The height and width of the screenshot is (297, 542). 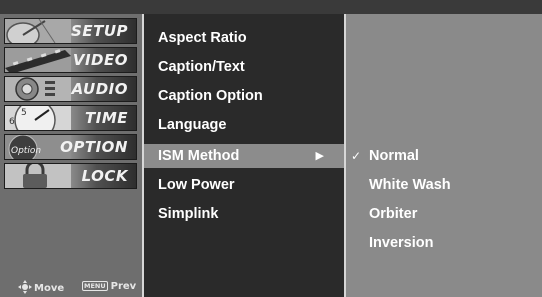 I want to click on menu-item-label: ISM Method, so click(x=199, y=156).